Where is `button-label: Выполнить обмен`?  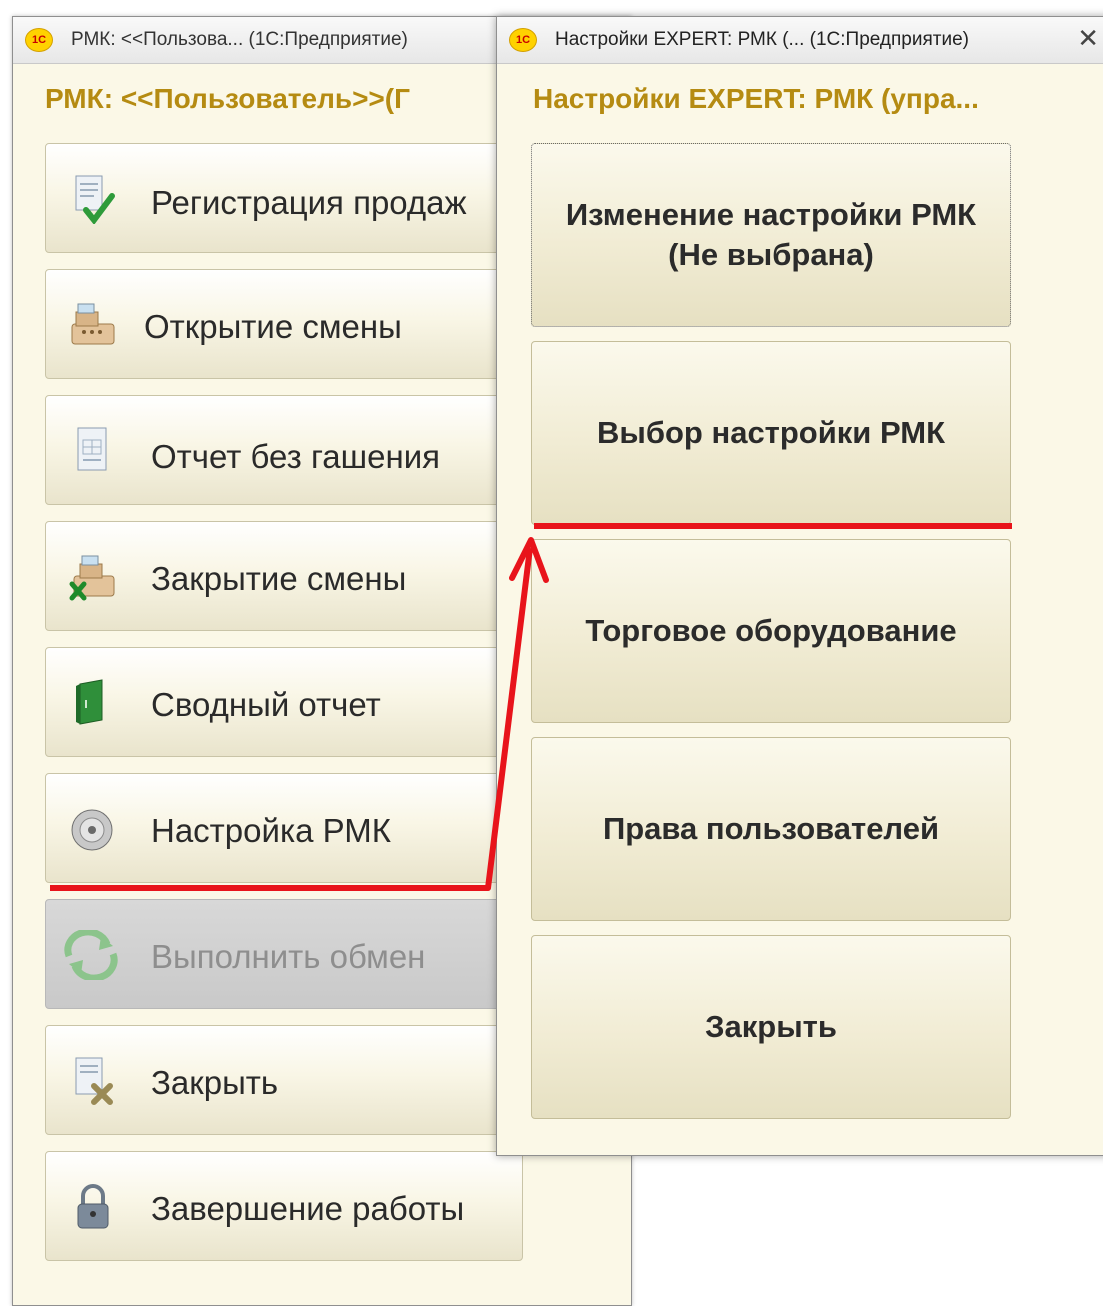
button-label: Выполнить обмен is located at coordinates (288, 956).